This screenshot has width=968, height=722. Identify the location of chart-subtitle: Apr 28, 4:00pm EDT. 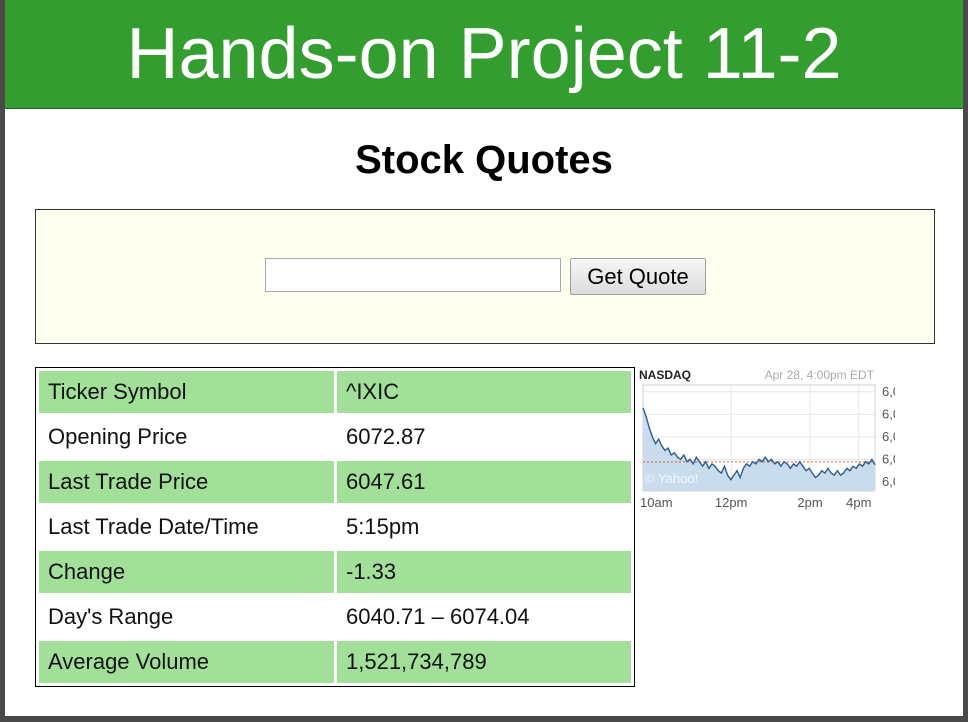
(820, 375).